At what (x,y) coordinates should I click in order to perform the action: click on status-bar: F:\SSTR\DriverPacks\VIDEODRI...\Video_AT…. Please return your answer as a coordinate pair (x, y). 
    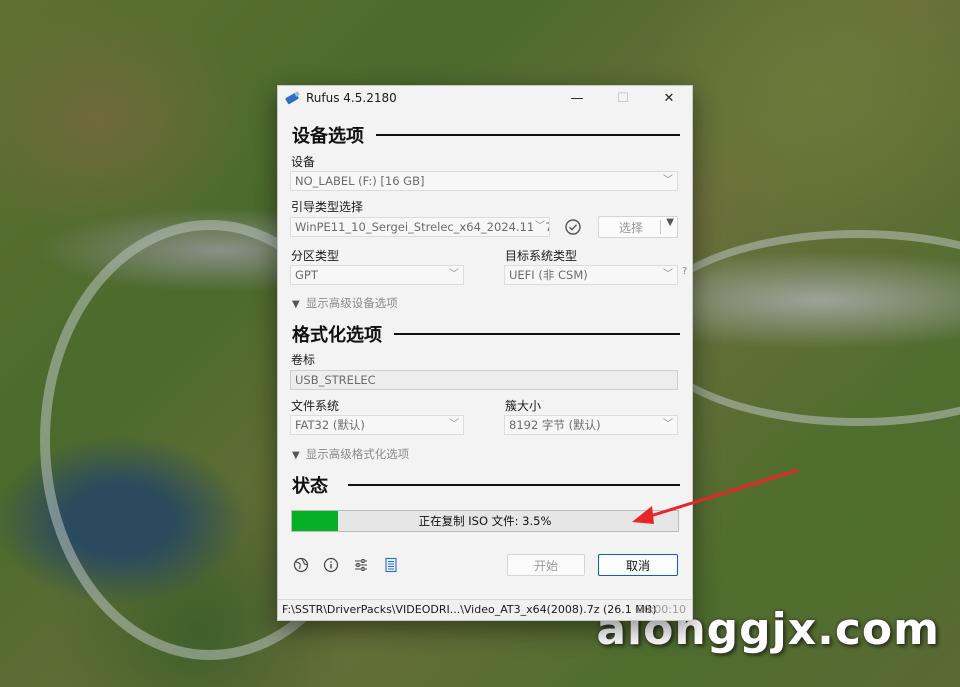
    Looking at the image, I should click on (485, 609).